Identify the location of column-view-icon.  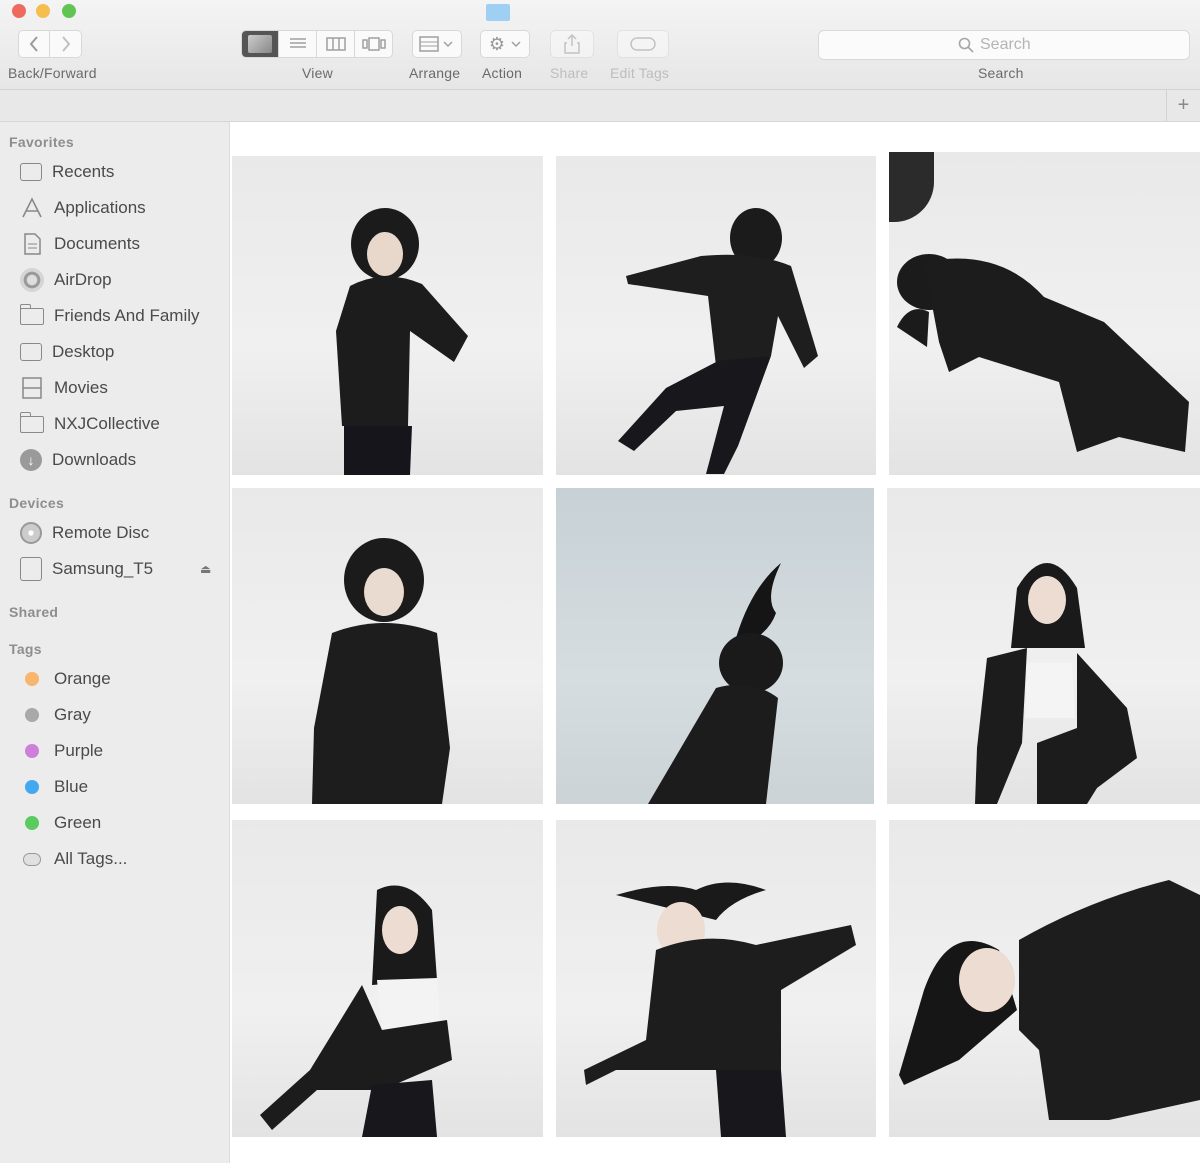
(335, 44).